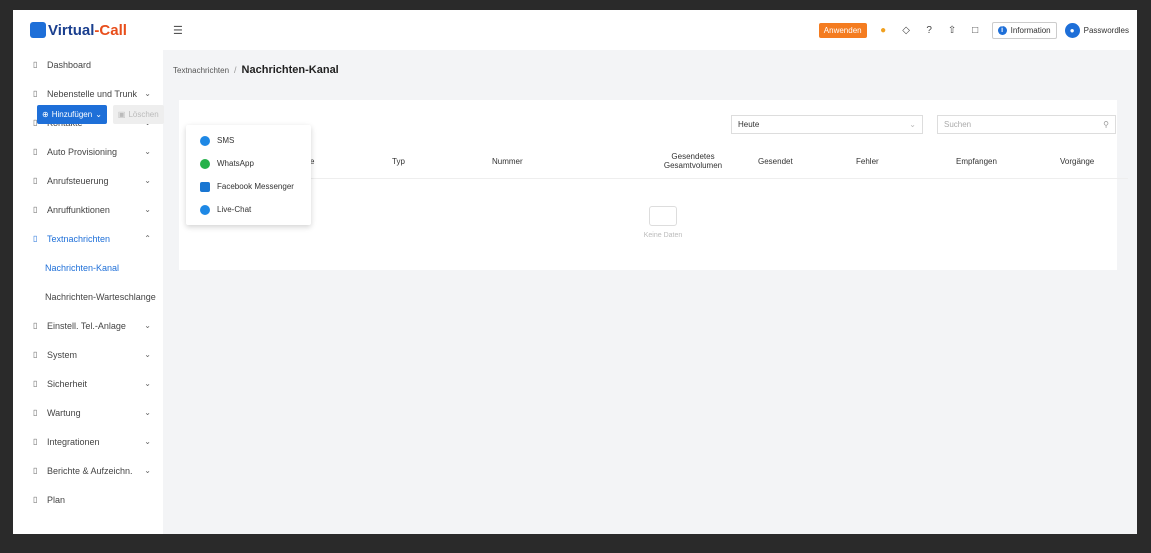  Describe the element at coordinates (35, 93) in the screenshot. I see `extension-icon: ▯` at that location.